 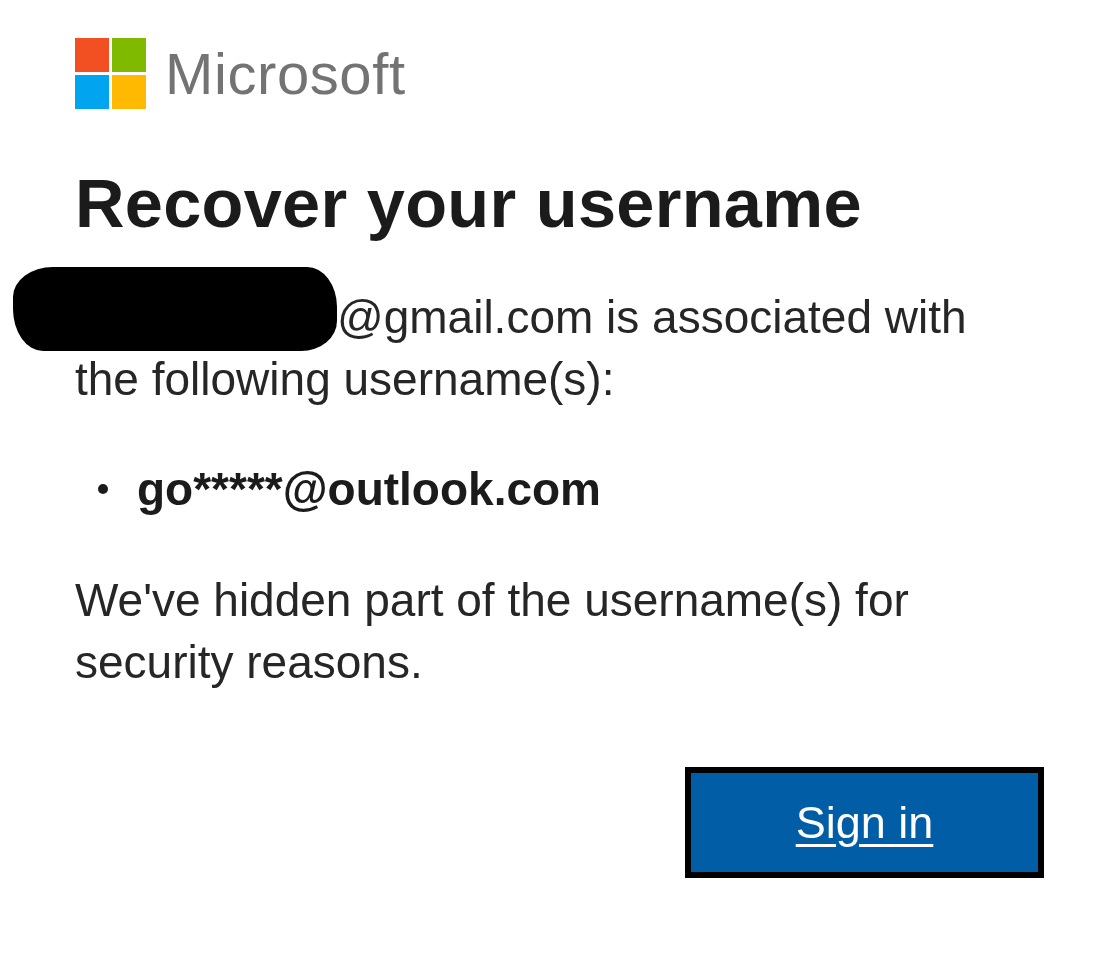 I want to click on brand-name: Microsoft, so click(x=285, y=73).